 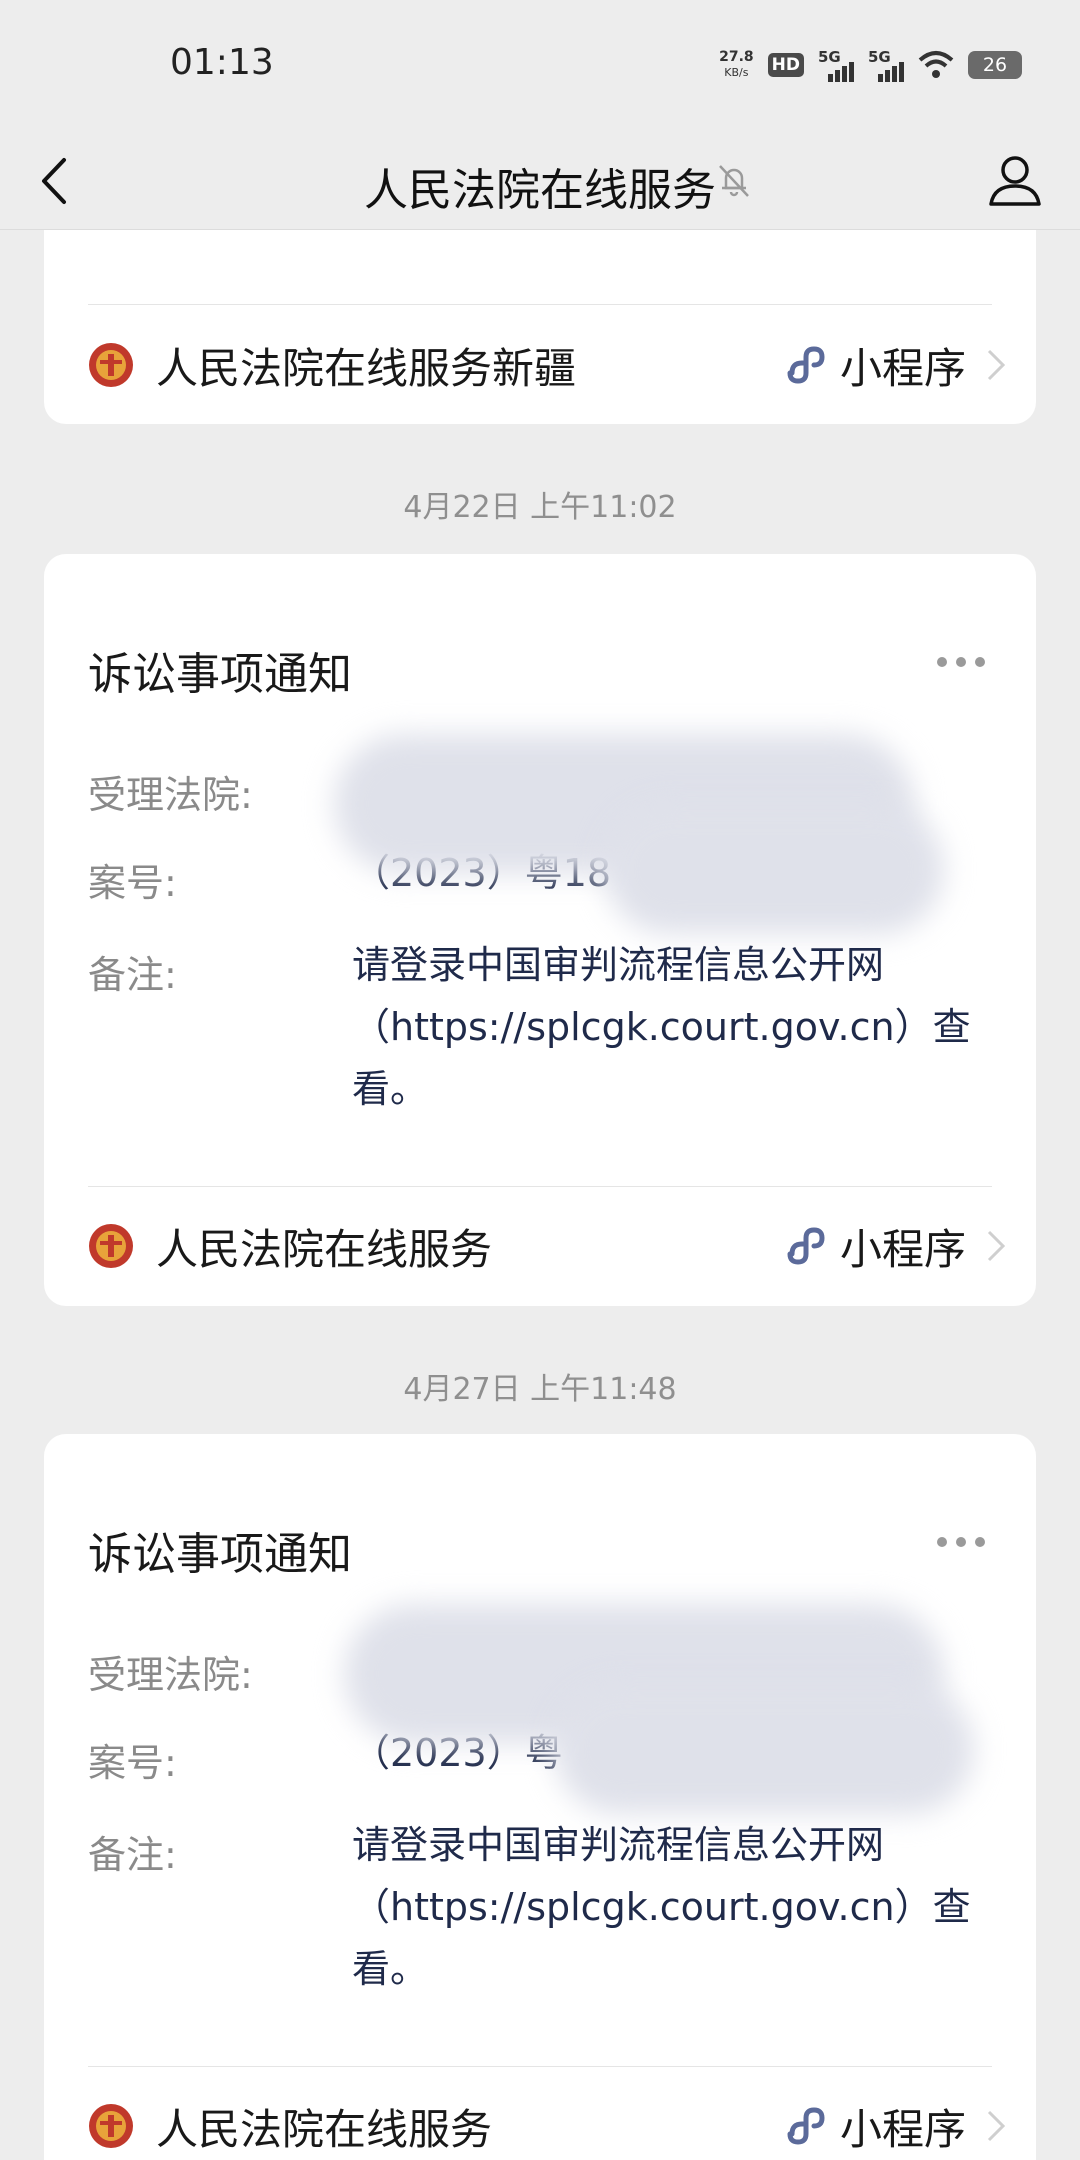 I want to click on hd-voice-badge: HD, so click(x=785, y=65).